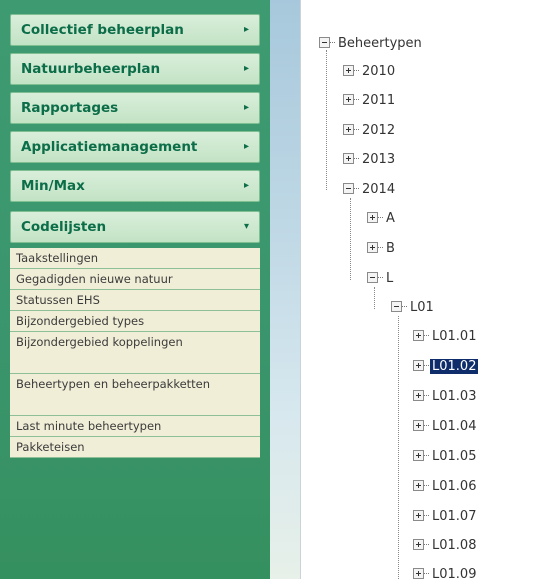  What do you see at coordinates (378, 159) in the screenshot?
I see `tree-node-label: 2013` at bounding box center [378, 159].